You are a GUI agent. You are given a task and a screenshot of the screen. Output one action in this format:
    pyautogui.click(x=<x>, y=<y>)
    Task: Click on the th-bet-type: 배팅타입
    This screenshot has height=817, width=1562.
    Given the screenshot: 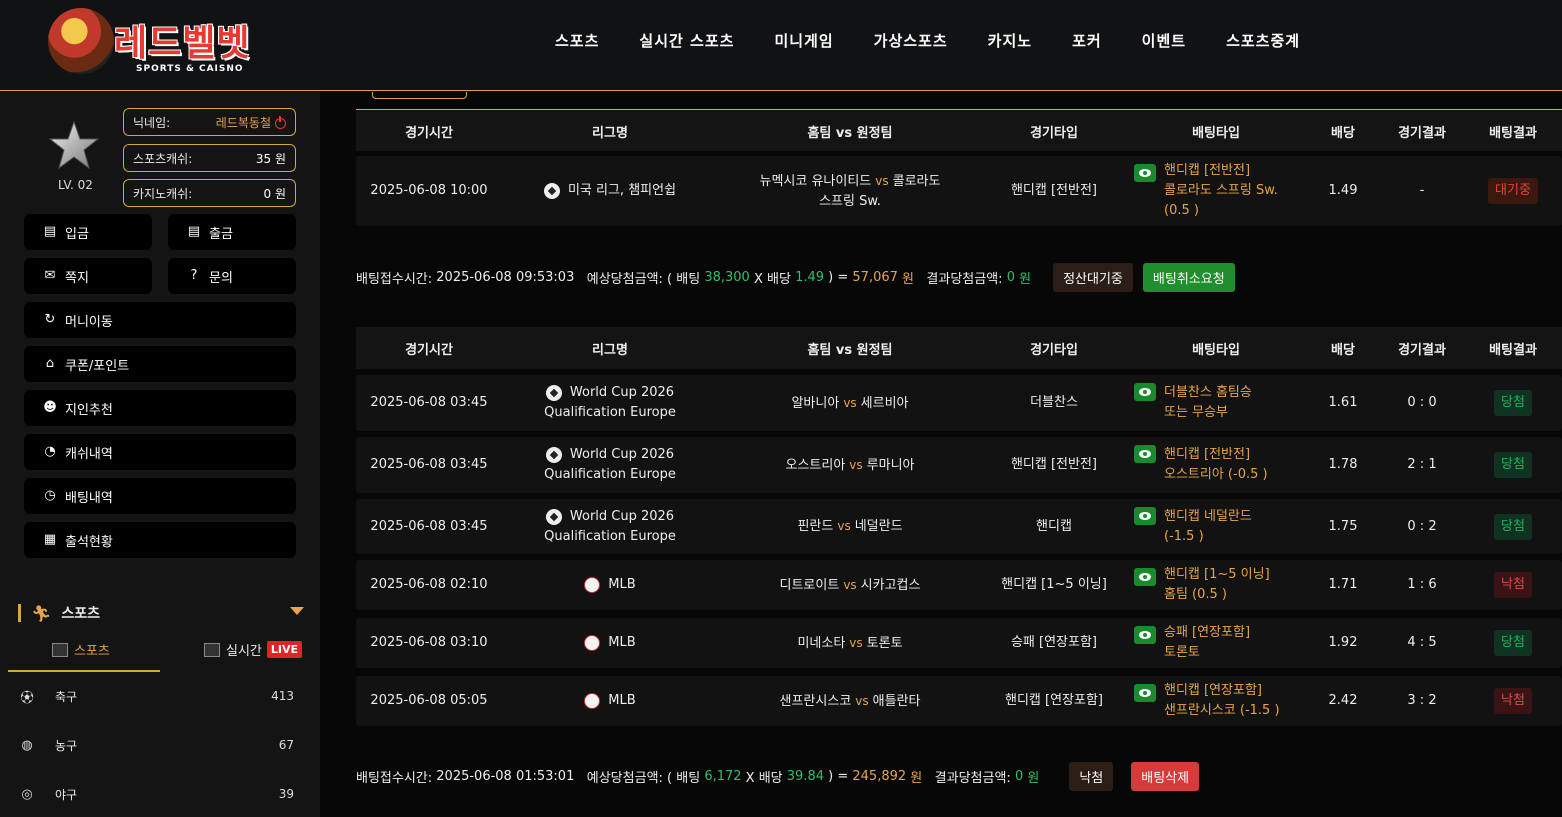 What is the action you would take?
    pyautogui.click(x=1216, y=133)
    